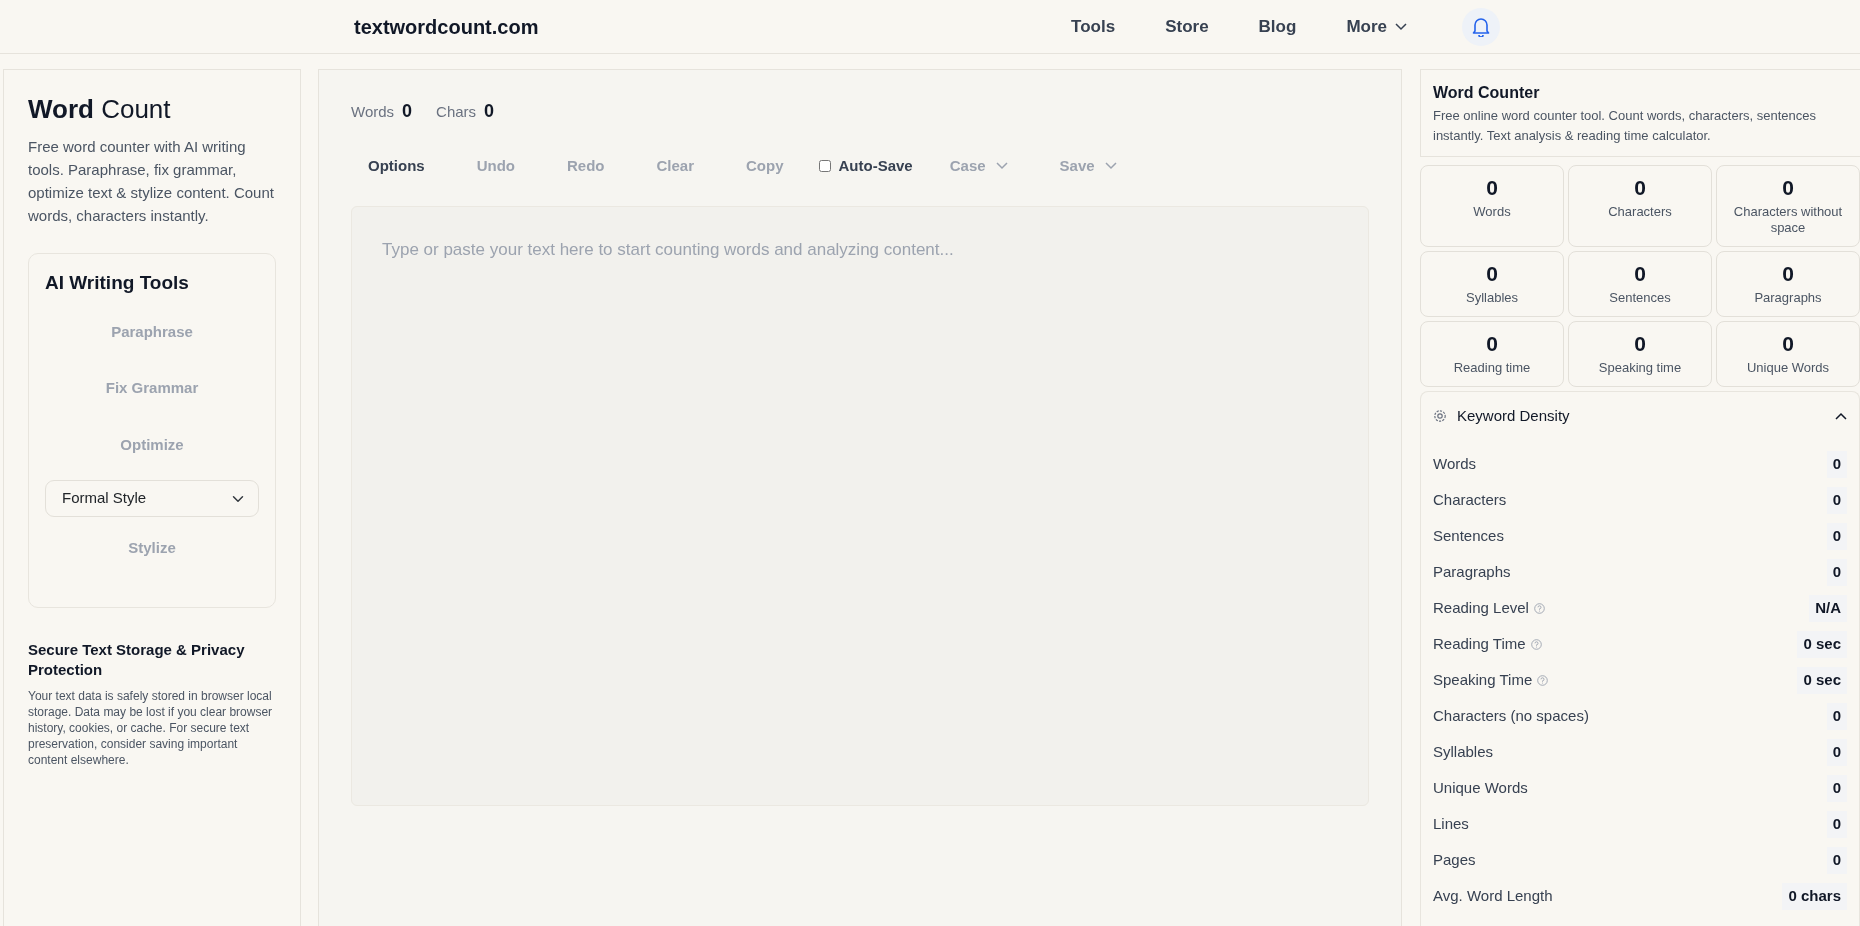 The image size is (1860, 926). I want to click on panel-description: Free online word counter tool. Count words, characters, sentences instantly. Text analysis & reading time calculator., so click(1625, 126).